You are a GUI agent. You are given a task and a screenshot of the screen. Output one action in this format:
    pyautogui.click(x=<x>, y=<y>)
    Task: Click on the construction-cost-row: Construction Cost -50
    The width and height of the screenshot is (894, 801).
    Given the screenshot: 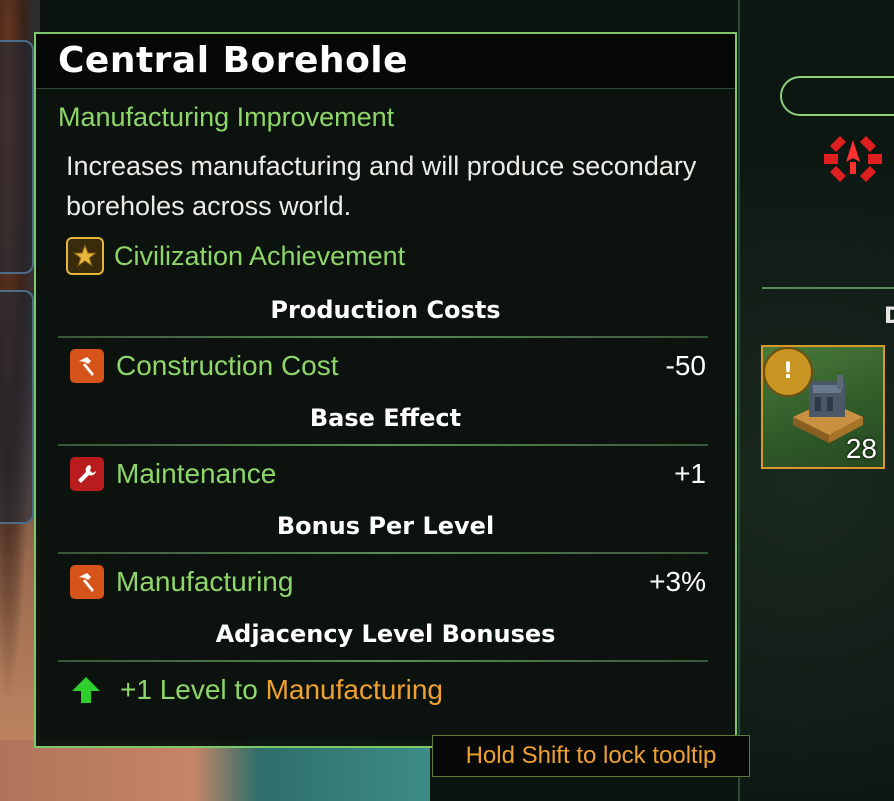 What is the action you would take?
    pyautogui.click(x=388, y=366)
    